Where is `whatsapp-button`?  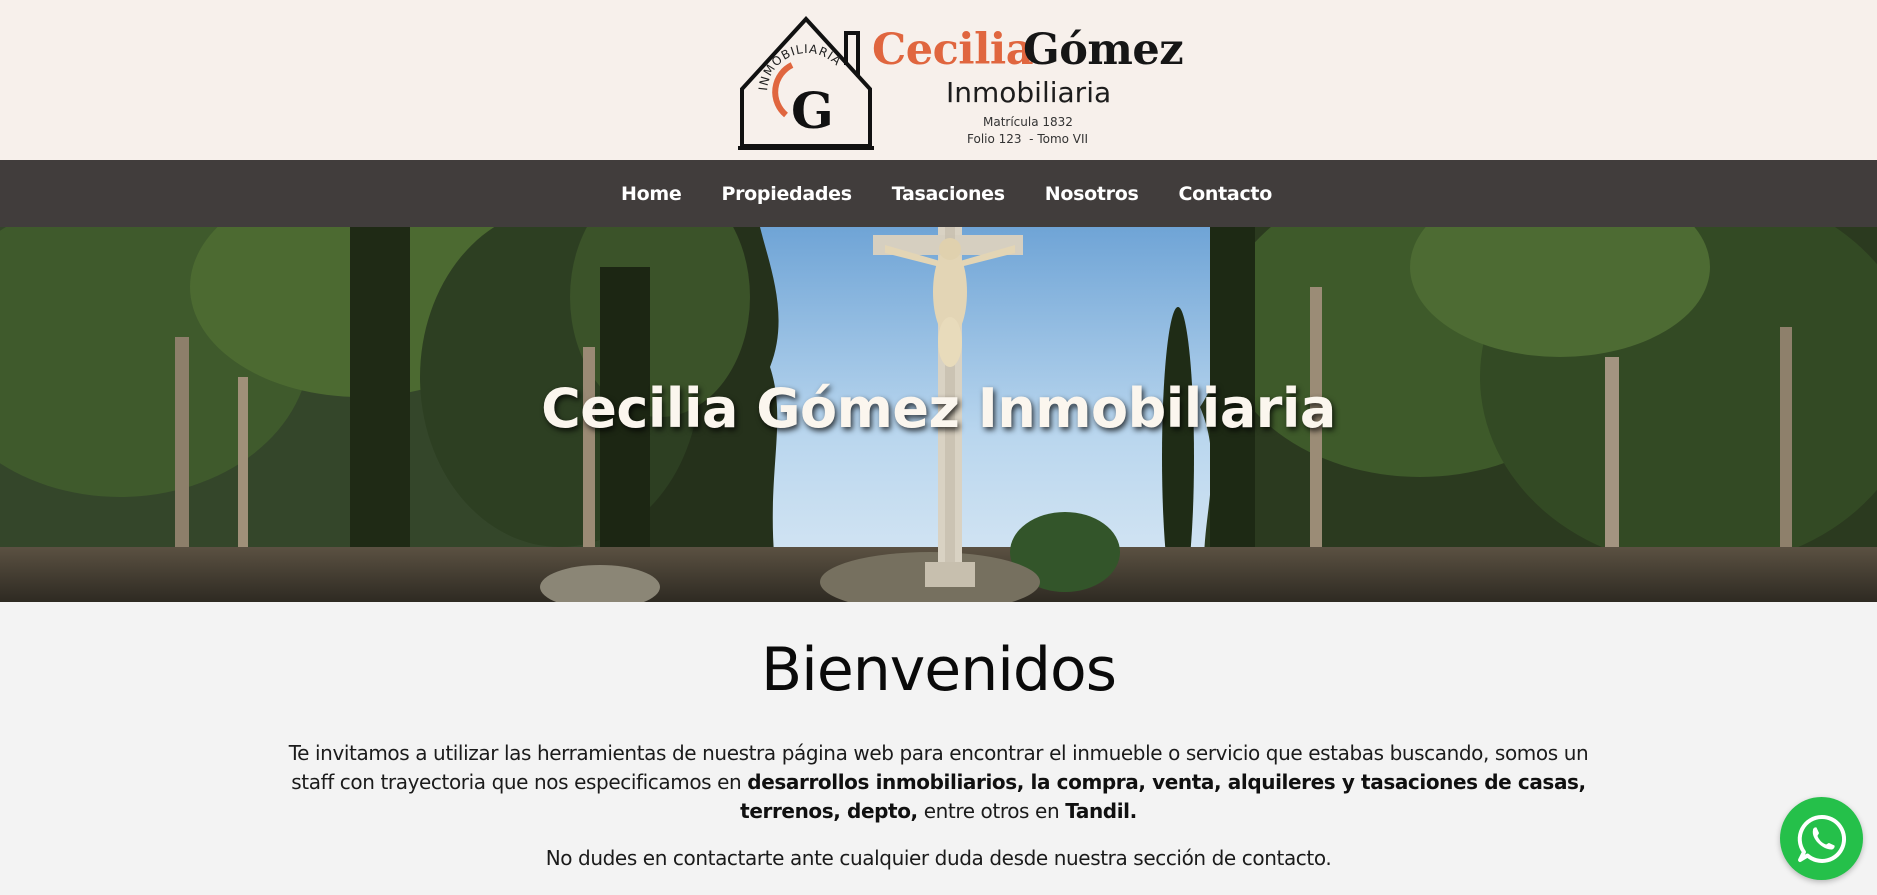 whatsapp-button is located at coordinates (1821, 838).